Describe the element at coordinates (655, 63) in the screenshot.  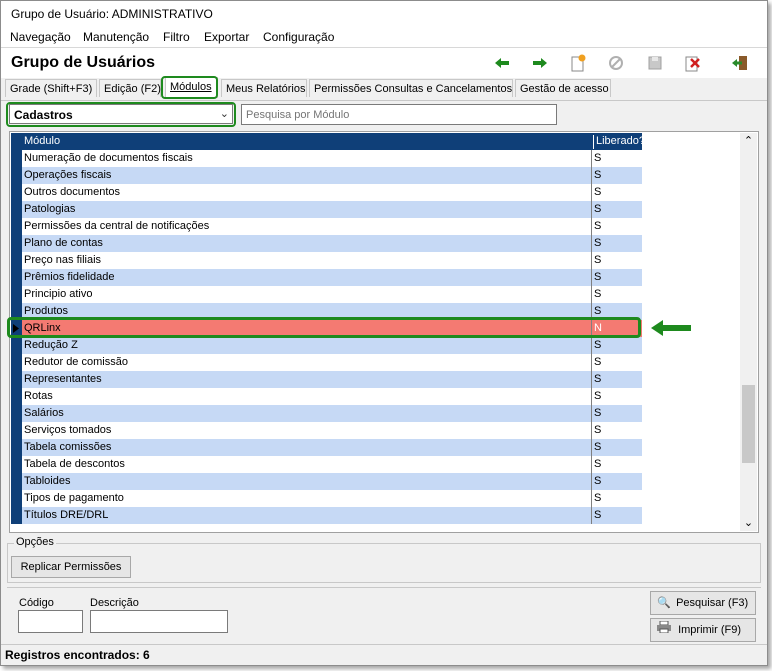
I see `save-icon` at that location.